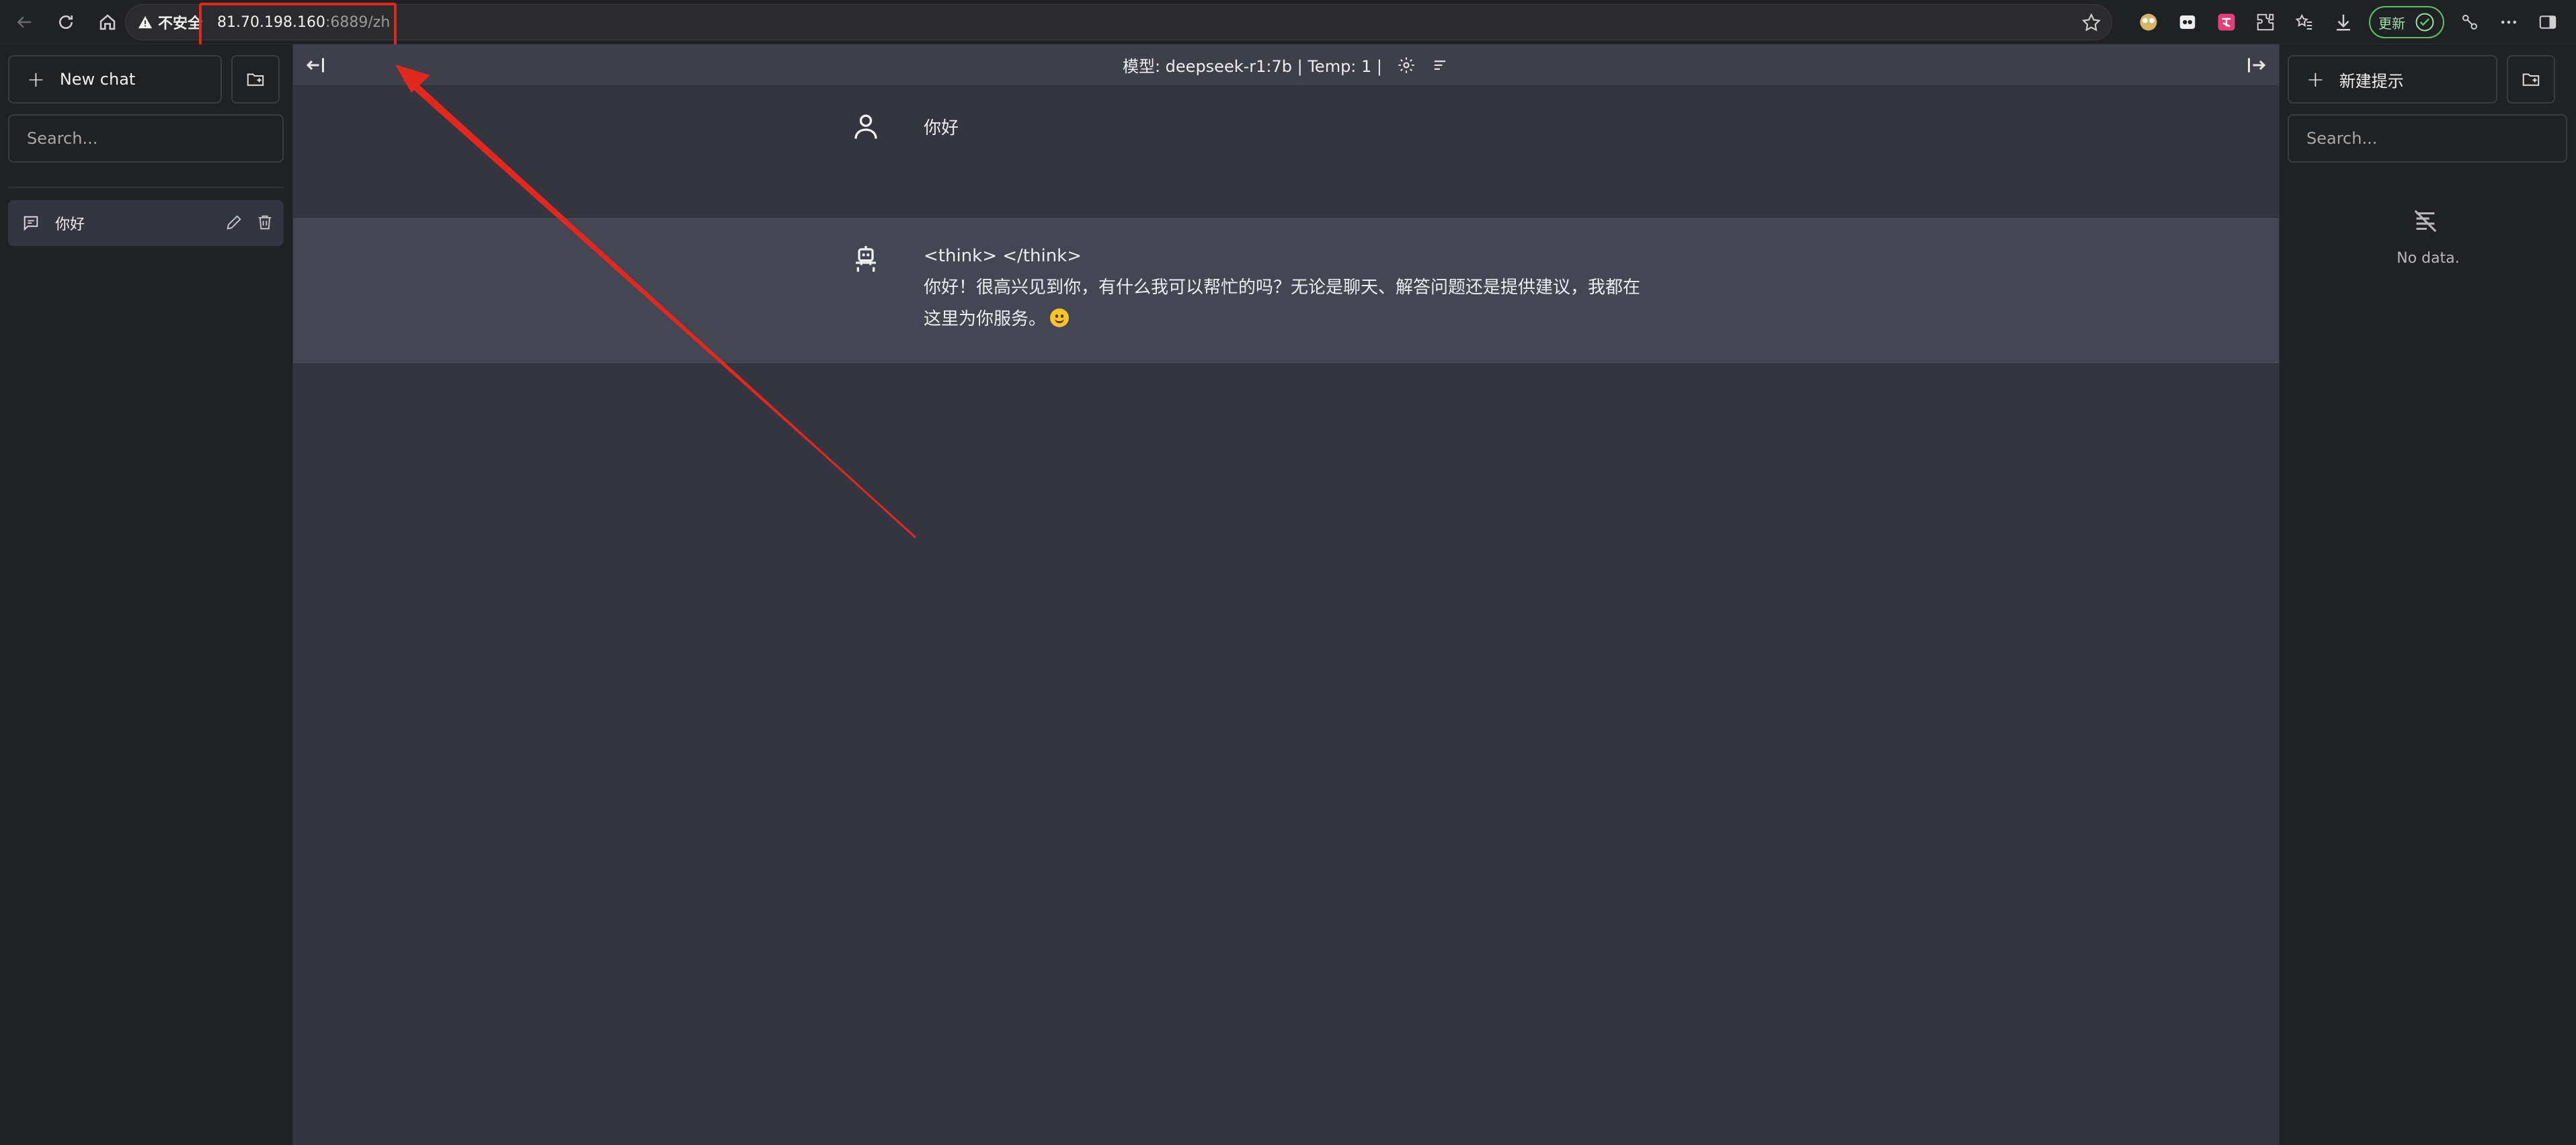 Image resolution: width=2576 pixels, height=1145 pixels. What do you see at coordinates (2428, 258) in the screenshot?
I see `no-data-text: No data.` at bounding box center [2428, 258].